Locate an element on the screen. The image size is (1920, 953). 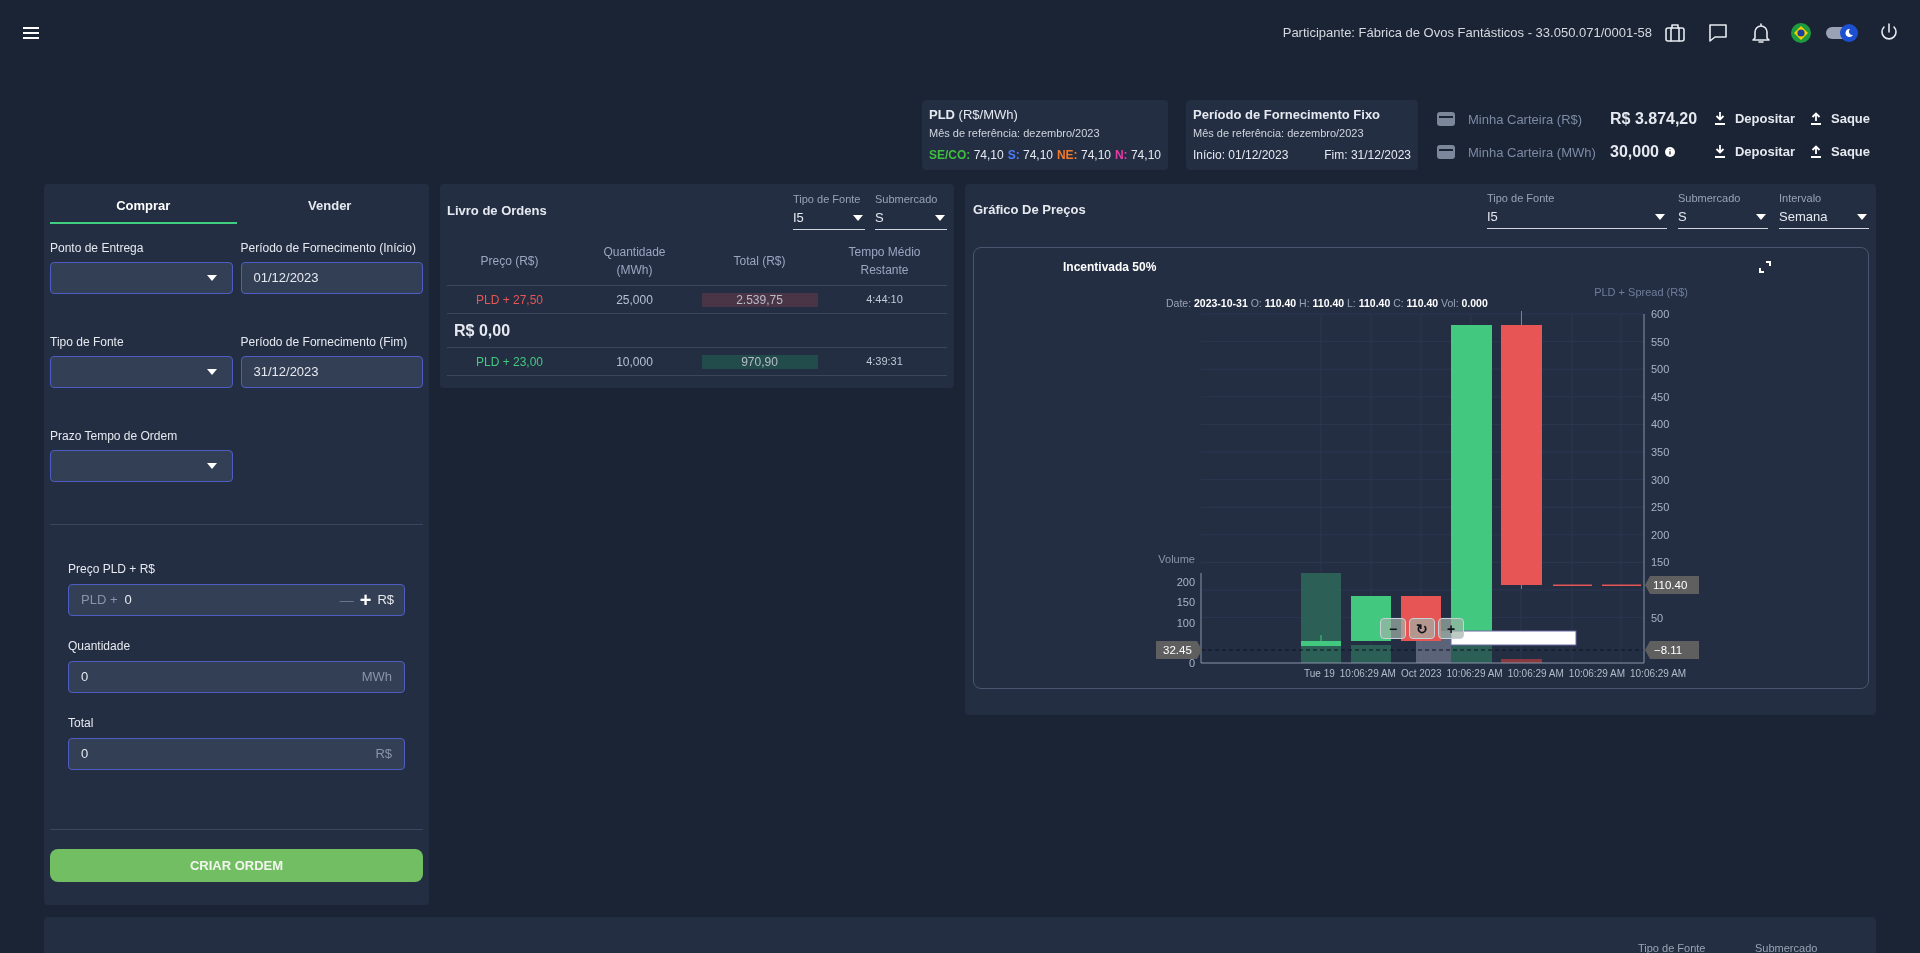
zoom-in-button: + is located at coordinates (1451, 628).